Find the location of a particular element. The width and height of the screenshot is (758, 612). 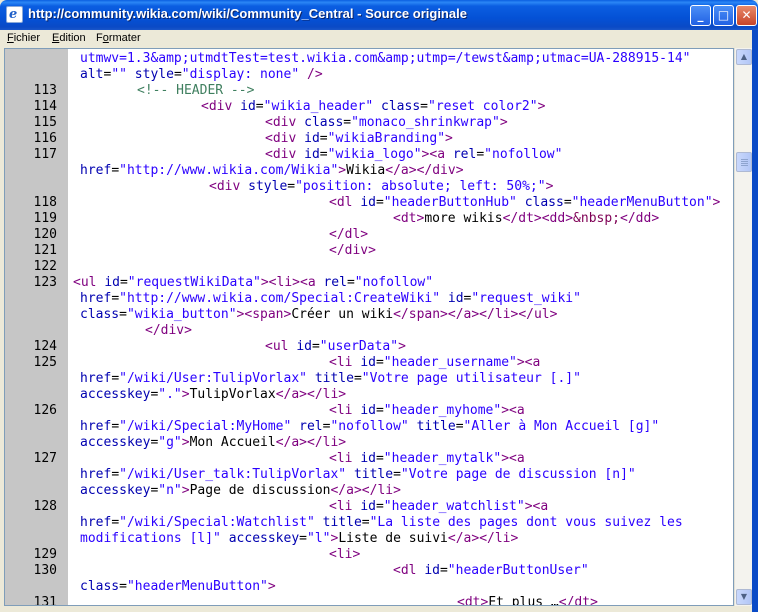

menu-formater: Formater is located at coordinates (118, 38).